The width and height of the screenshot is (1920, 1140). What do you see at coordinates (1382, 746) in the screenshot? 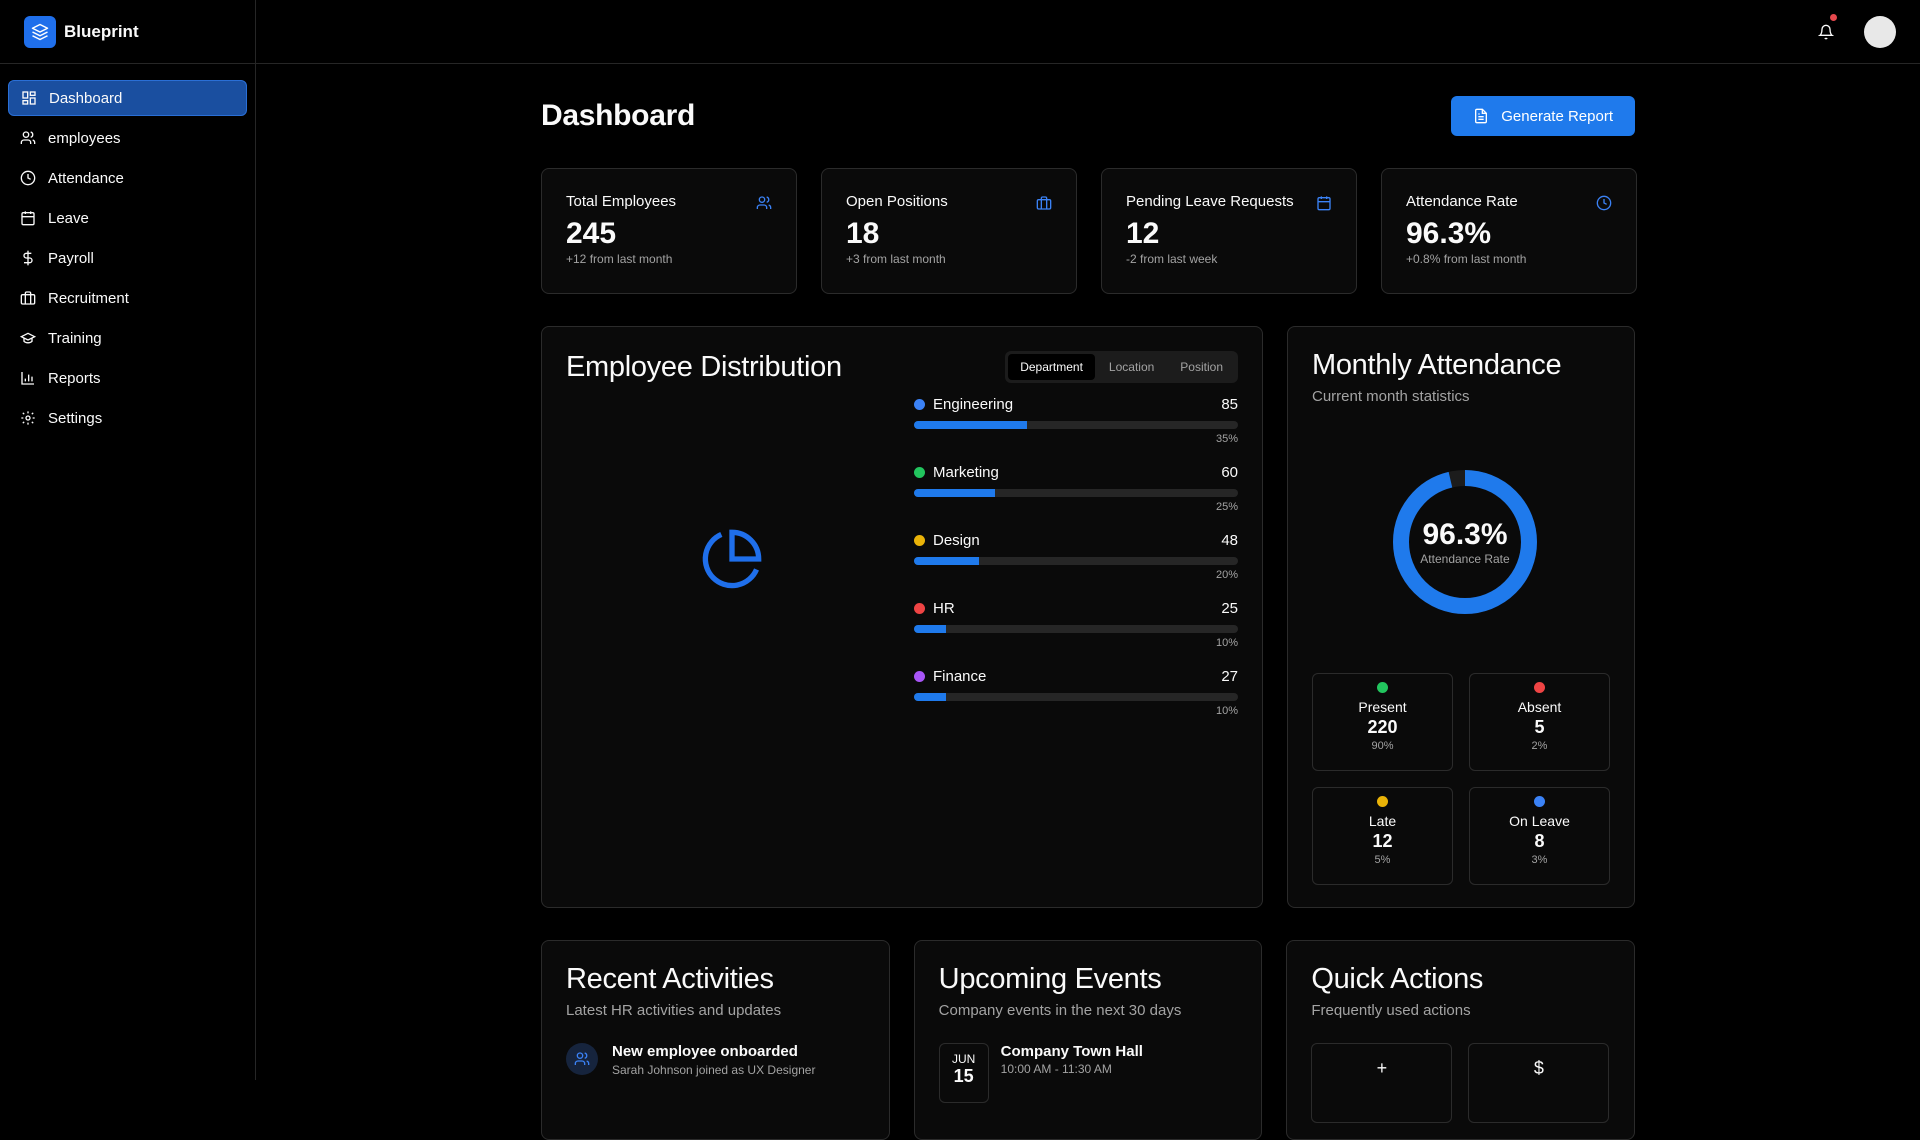
I see `status-percent: 90%` at bounding box center [1382, 746].